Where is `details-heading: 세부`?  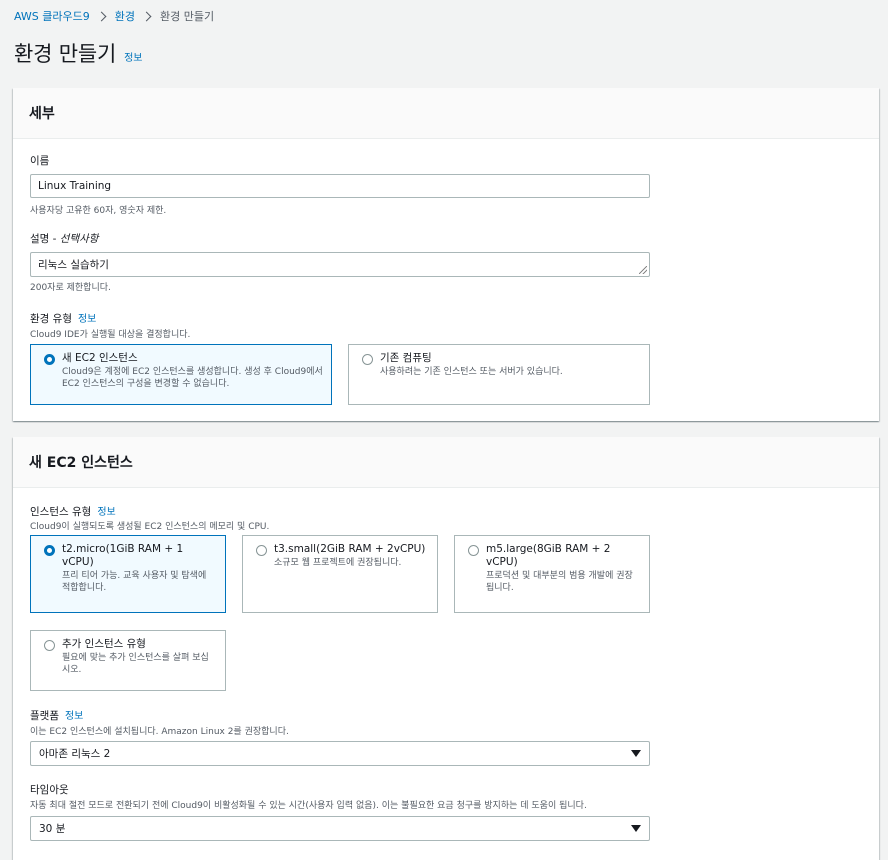 details-heading: 세부 is located at coordinates (42, 114).